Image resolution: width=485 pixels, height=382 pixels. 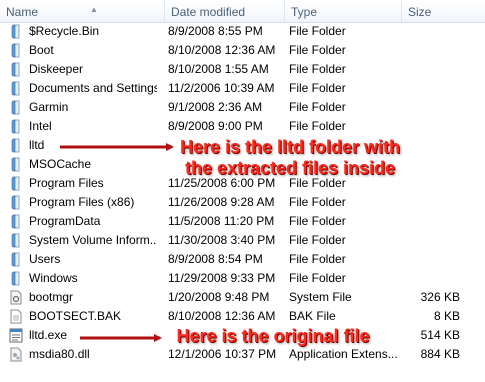 What do you see at coordinates (320, 297) in the screenshot?
I see `file-type: System File` at bounding box center [320, 297].